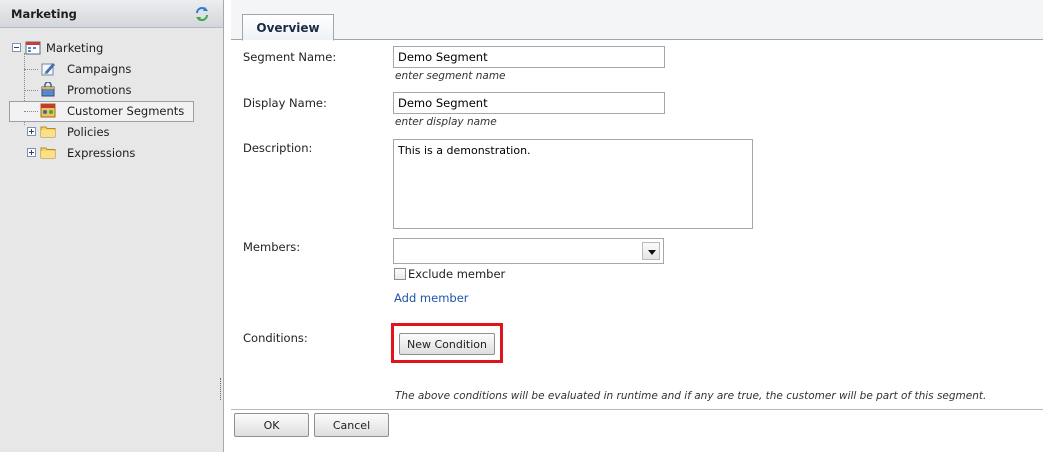 The height and width of the screenshot is (452, 1043). What do you see at coordinates (112, 48) in the screenshot?
I see `tree-item-marketing: Marketing` at bounding box center [112, 48].